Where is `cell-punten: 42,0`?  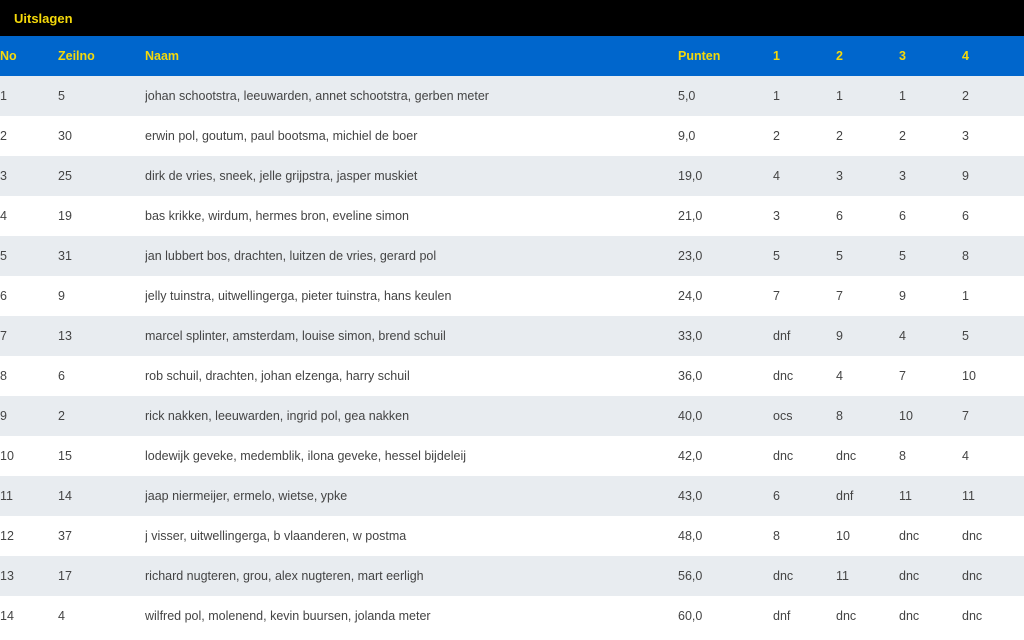
cell-punten: 42,0 is located at coordinates (690, 456).